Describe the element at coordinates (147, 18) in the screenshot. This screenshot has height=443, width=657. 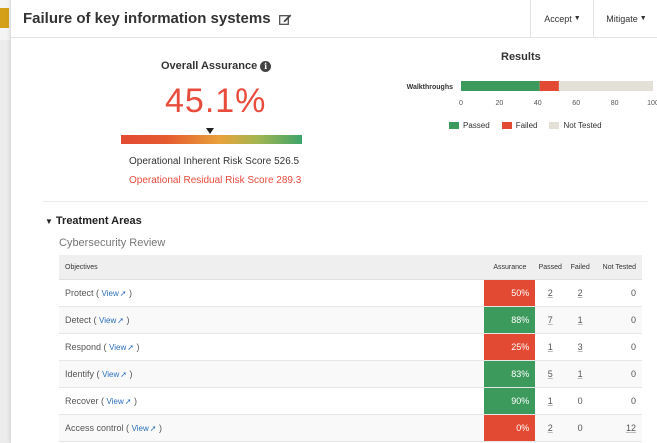
I see `page-title-text: Failure of key information systems` at that location.